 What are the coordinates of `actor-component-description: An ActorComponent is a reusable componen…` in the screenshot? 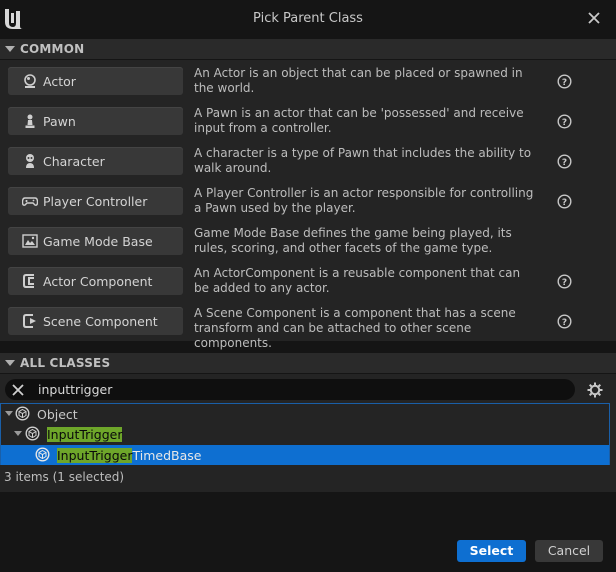 It's located at (357, 280).